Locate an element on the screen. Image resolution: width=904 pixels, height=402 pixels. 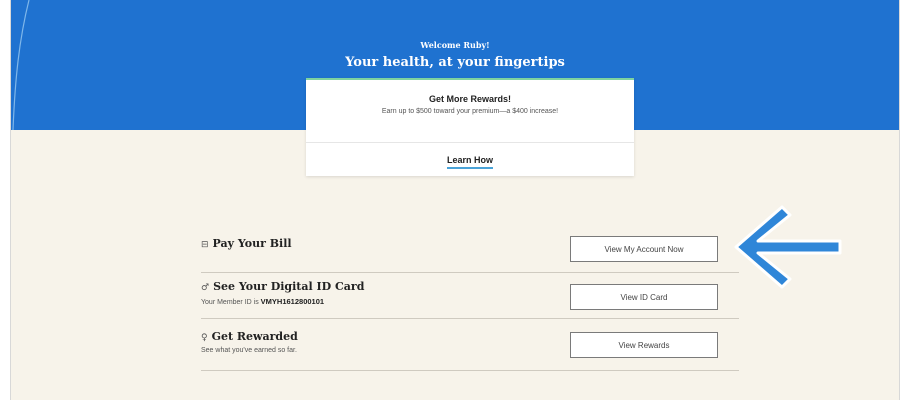
divider is located at coordinates (470, 142).